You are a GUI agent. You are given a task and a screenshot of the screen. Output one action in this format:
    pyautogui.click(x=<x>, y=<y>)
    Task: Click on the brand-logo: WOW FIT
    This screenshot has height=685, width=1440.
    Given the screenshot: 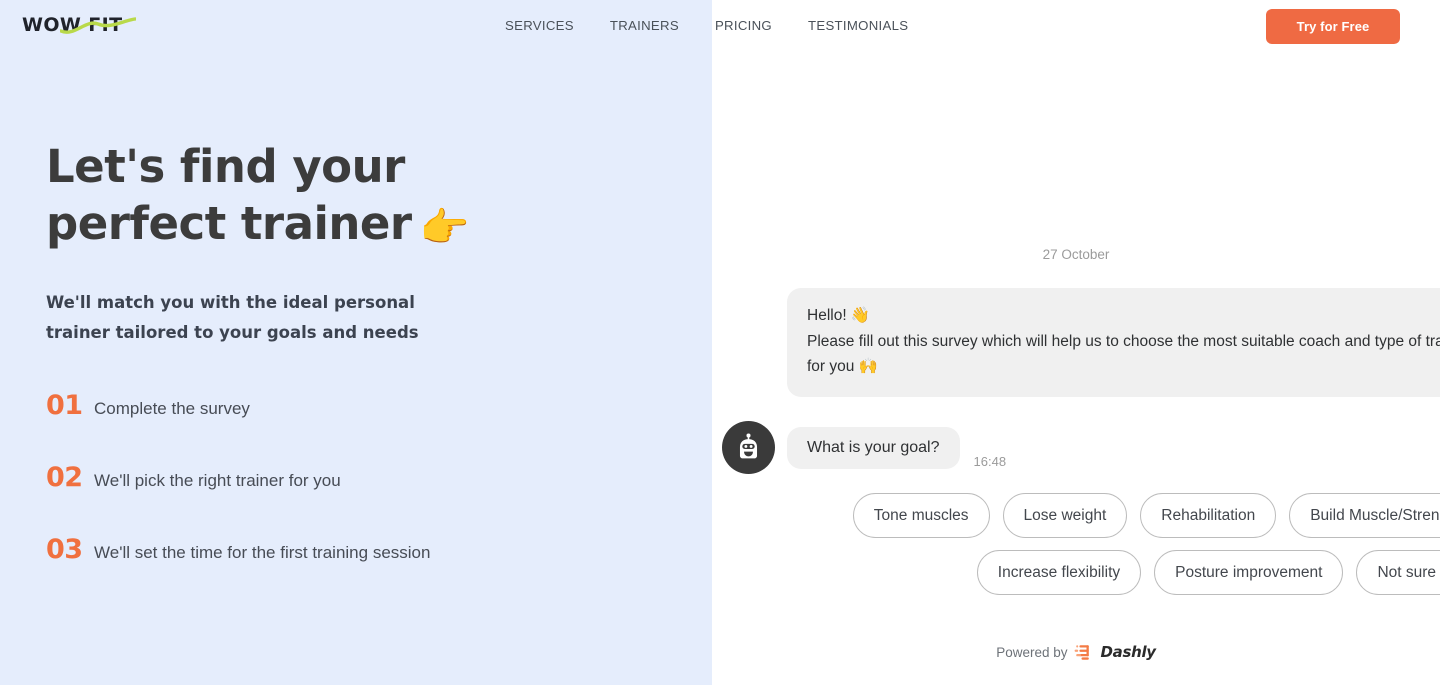 What is the action you would take?
    pyautogui.click(x=92, y=26)
    